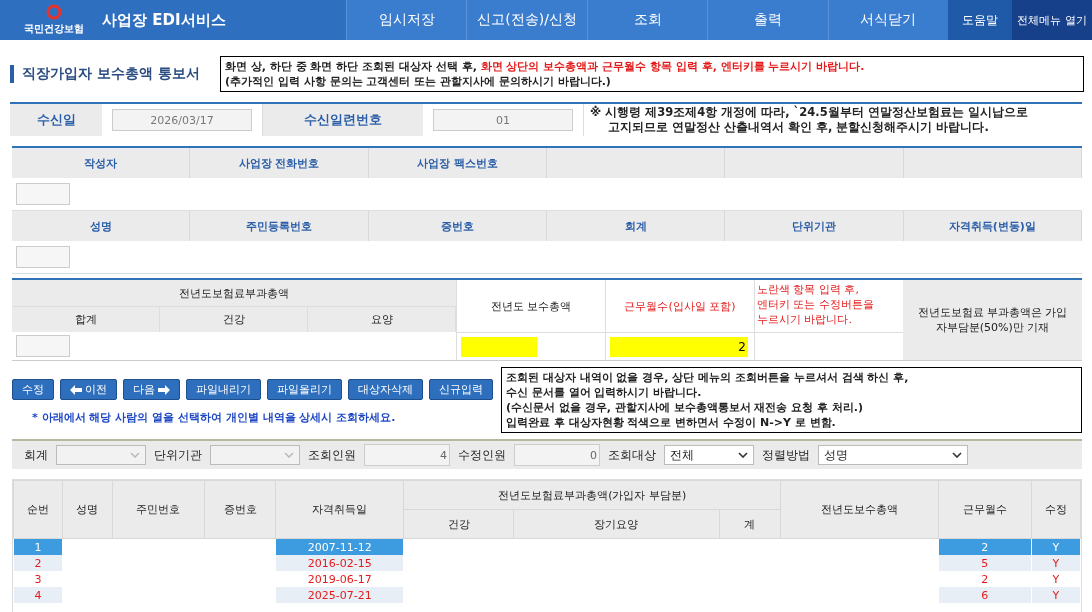 The width and height of the screenshot is (1092, 612). I want to click on column-header: 사업장 팩스번호, so click(457, 163).